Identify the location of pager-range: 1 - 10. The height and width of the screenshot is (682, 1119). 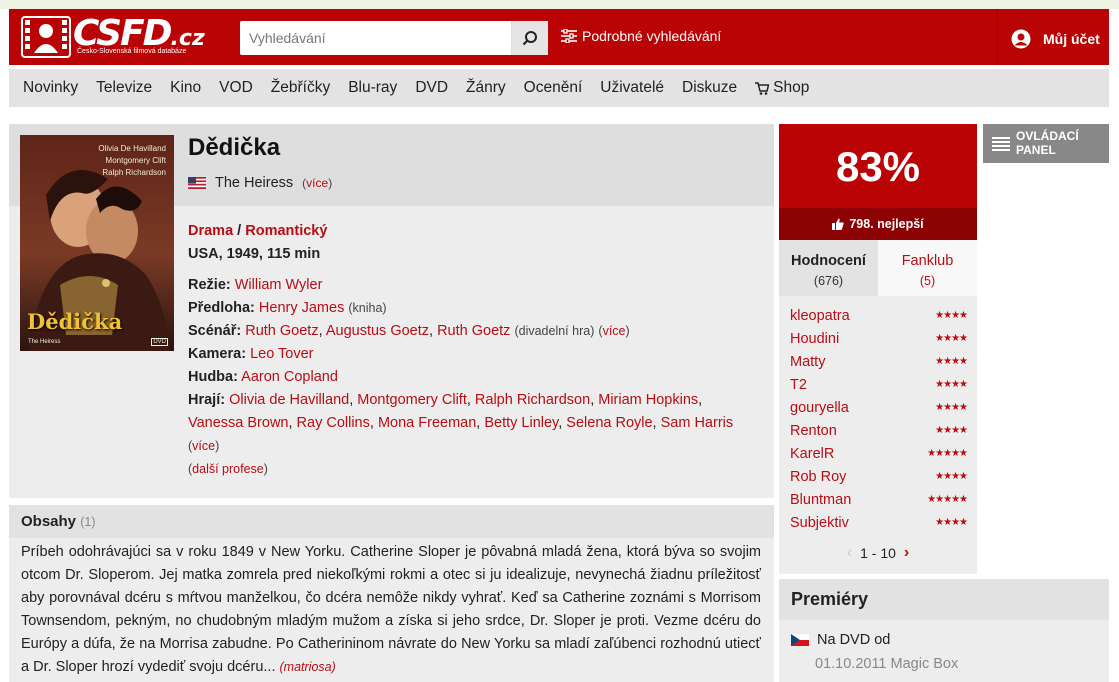
(878, 553).